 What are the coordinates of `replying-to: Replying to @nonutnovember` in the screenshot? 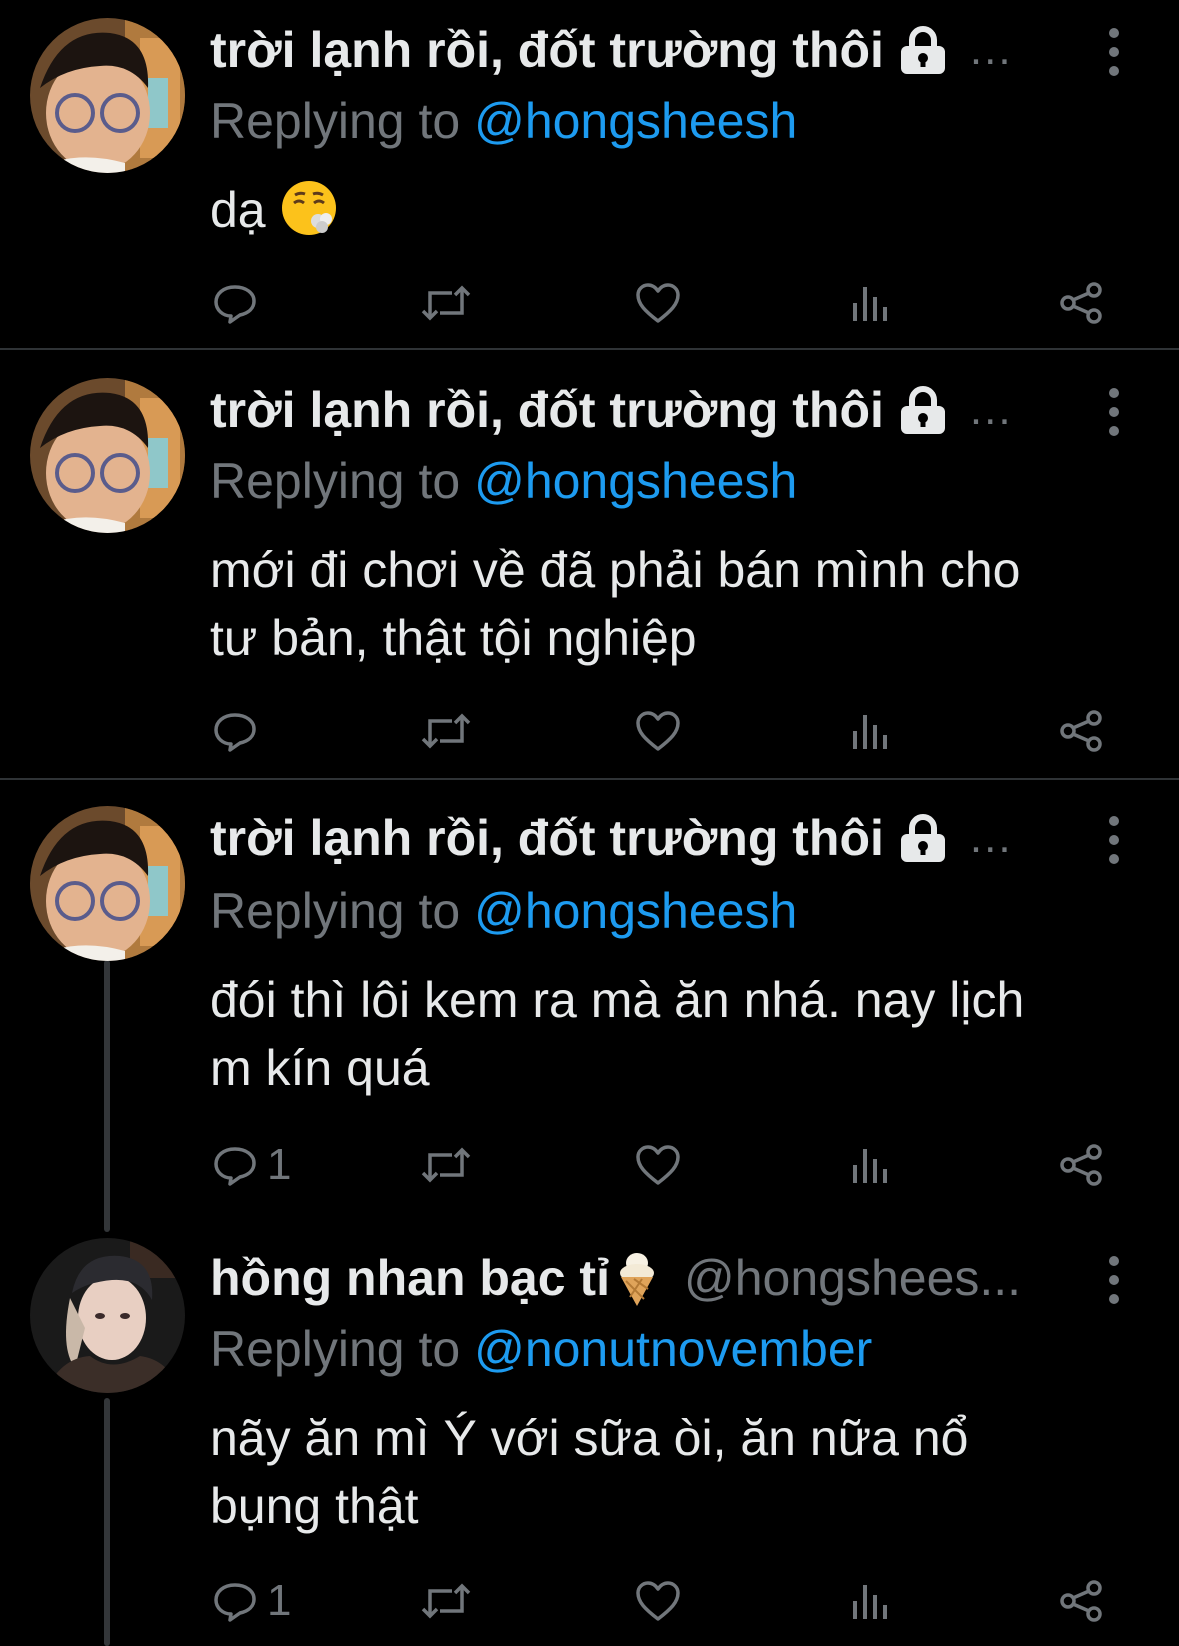 It's located at (541, 1349).